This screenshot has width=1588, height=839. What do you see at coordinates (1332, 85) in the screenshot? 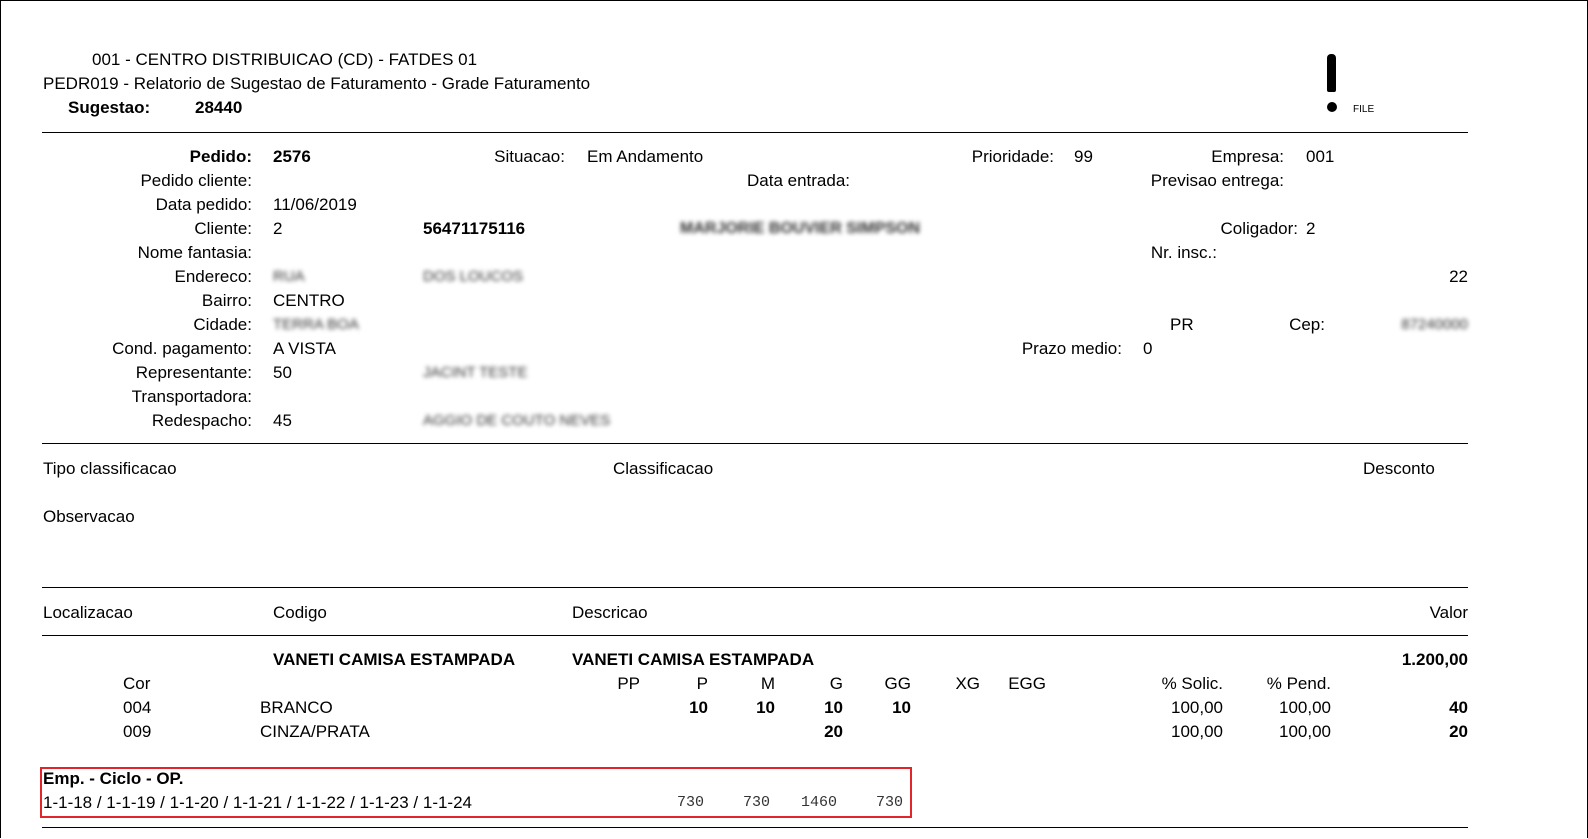
I see `exclamation-icon` at bounding box center [1332, 85].